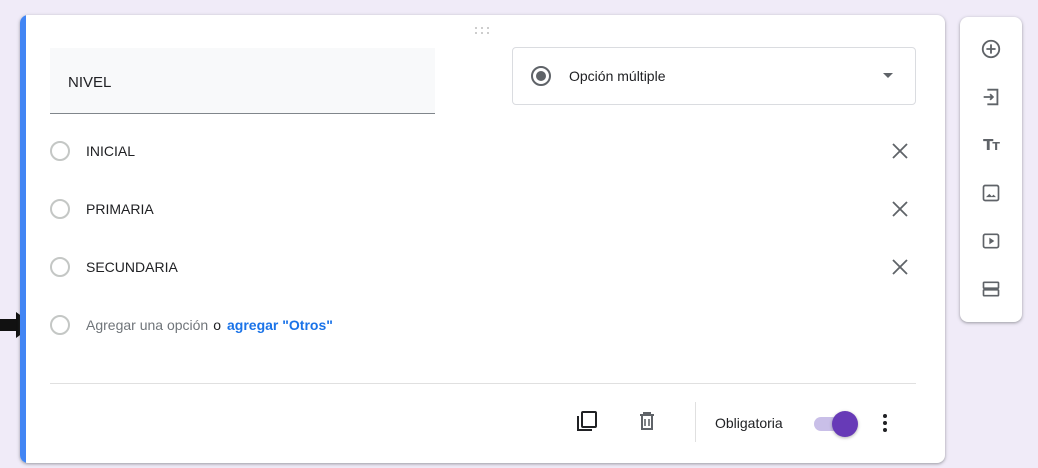  Describe the element at coordinates (617, 76) in the screenshot. I see `question-type-label: Opción múltiple` at that location.